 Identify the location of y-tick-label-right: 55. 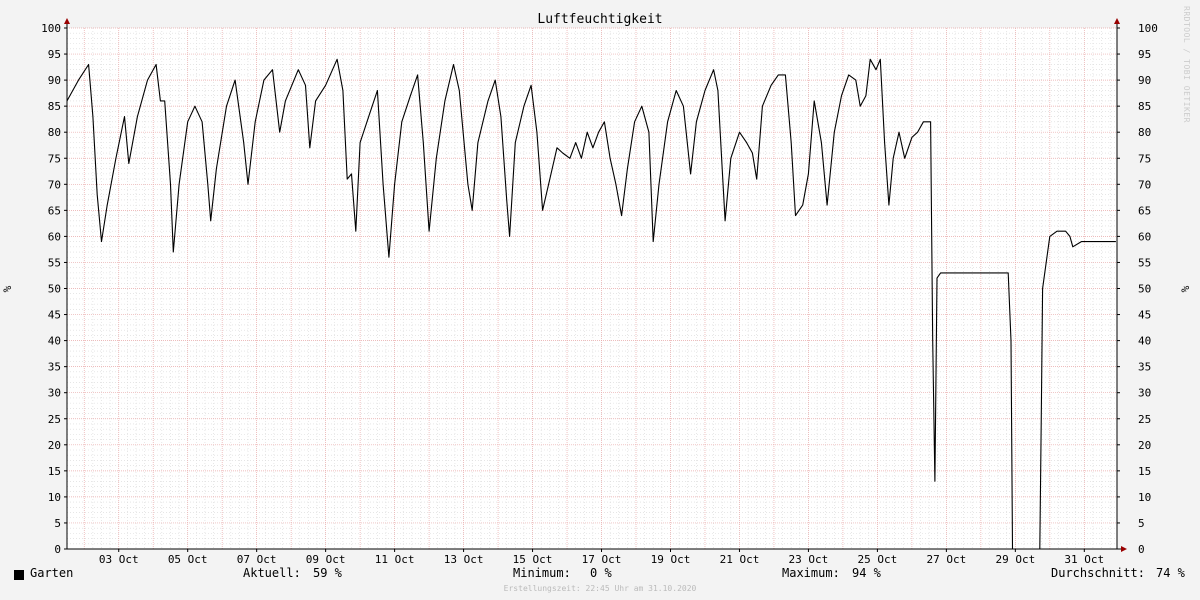
(1144, 262).